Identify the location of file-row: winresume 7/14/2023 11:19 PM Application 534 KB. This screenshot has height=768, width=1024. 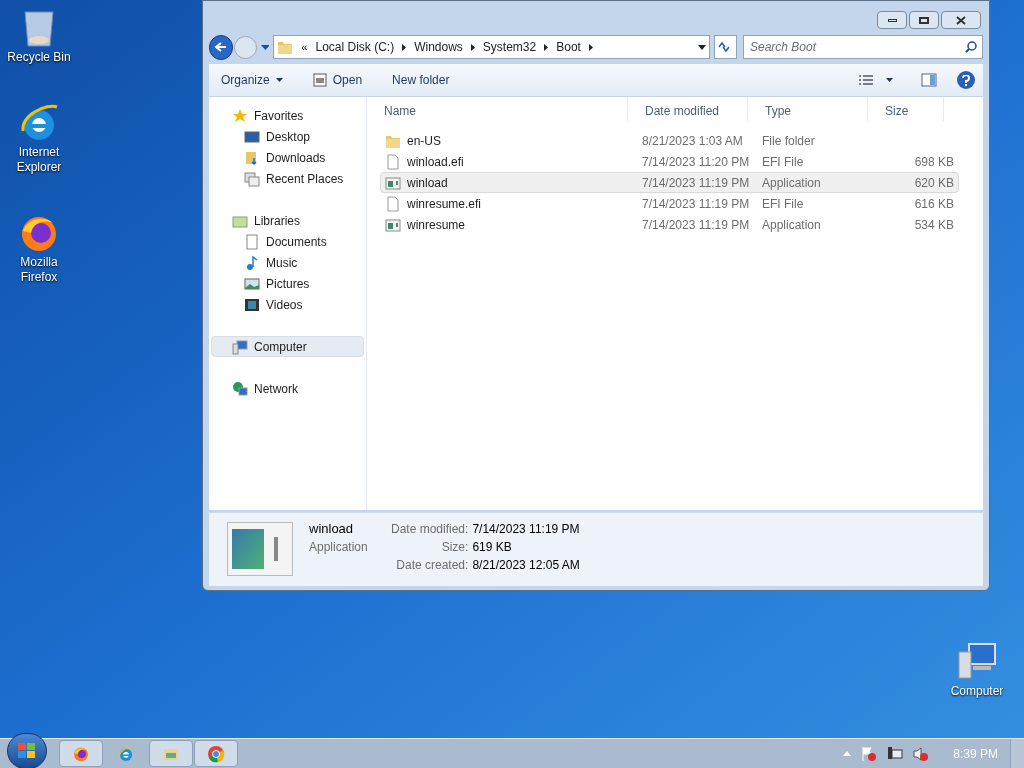
(669, 224).